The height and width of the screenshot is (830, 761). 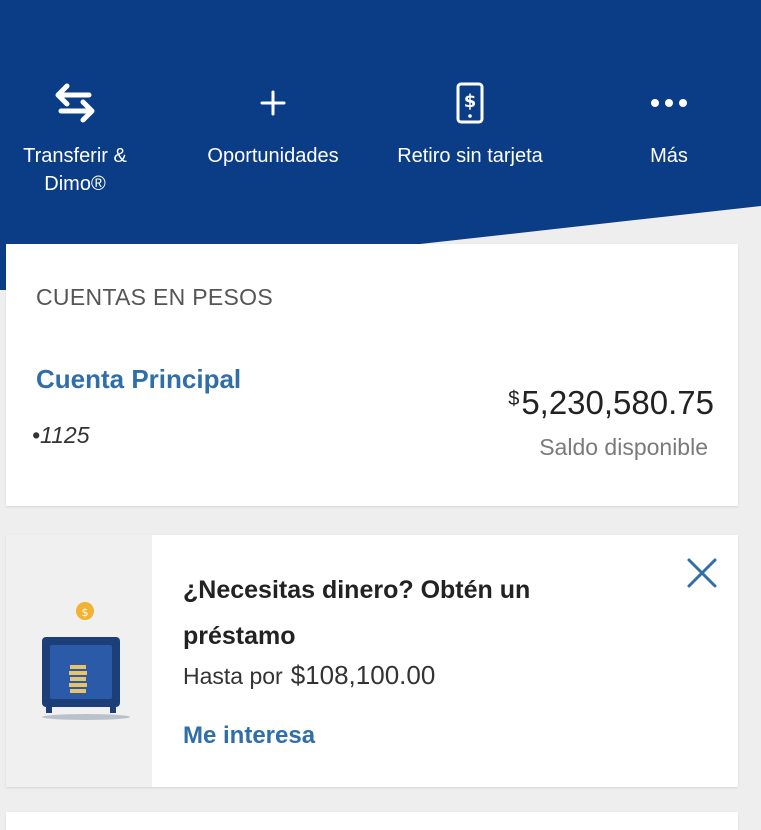 I want to click on account-balance: $ 5,230,580.75, so click(x=611, y=403).